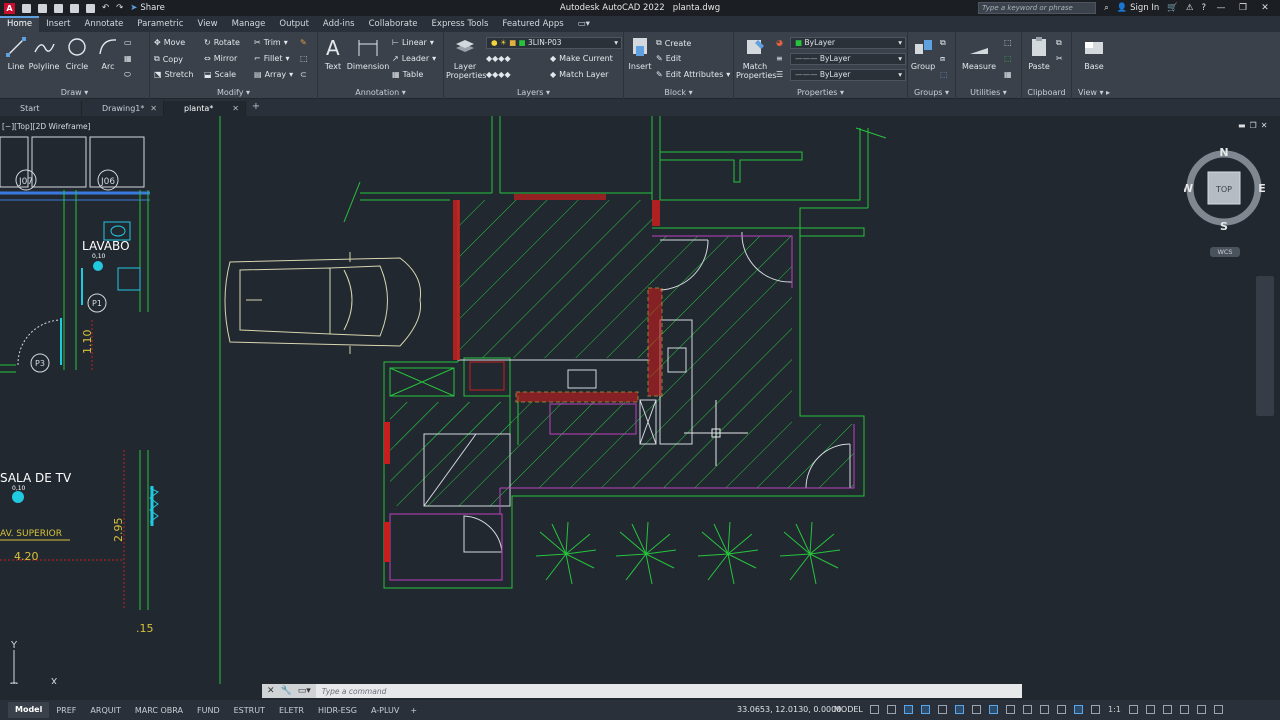 This screenshot has width=1280, height=720. What do you see at coordinates (168, 59) in the screenshot?
I see `copy-button: ⧉ Copy` at bounding box center [168, 59].